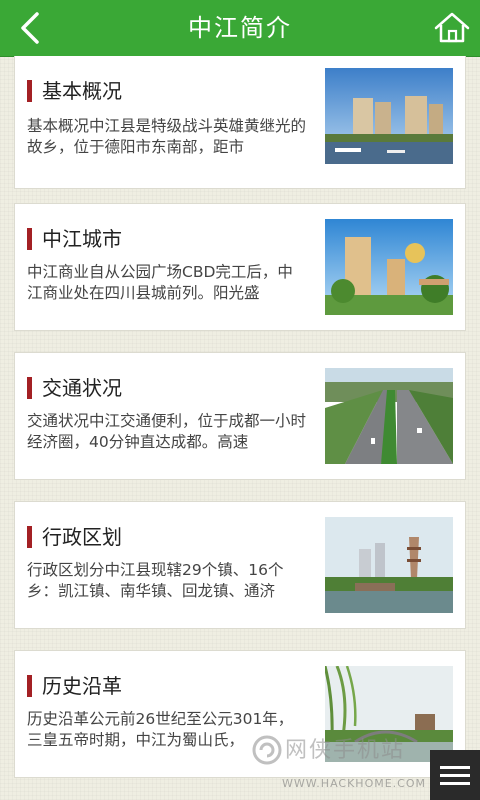 Image resolution: width=480 pixels, height=800 pixels. I want to click on menu-button, so click(455, 775).